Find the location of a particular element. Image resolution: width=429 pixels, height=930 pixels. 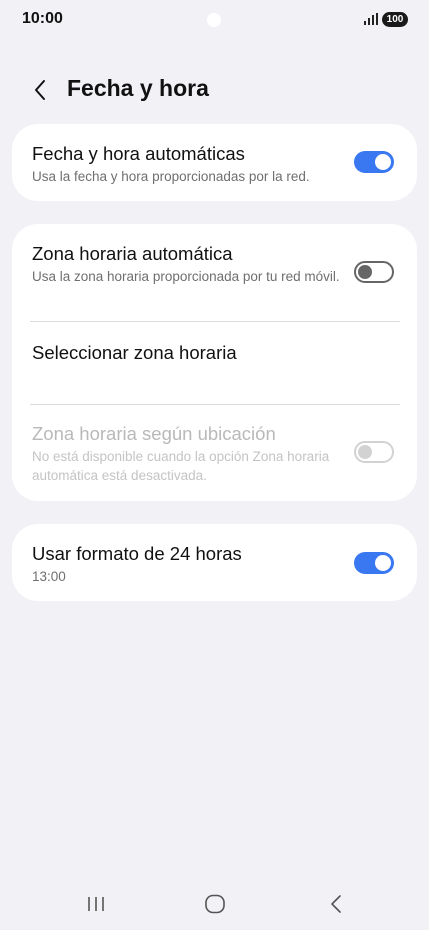

recents-button is located at coordinates (96, 904).